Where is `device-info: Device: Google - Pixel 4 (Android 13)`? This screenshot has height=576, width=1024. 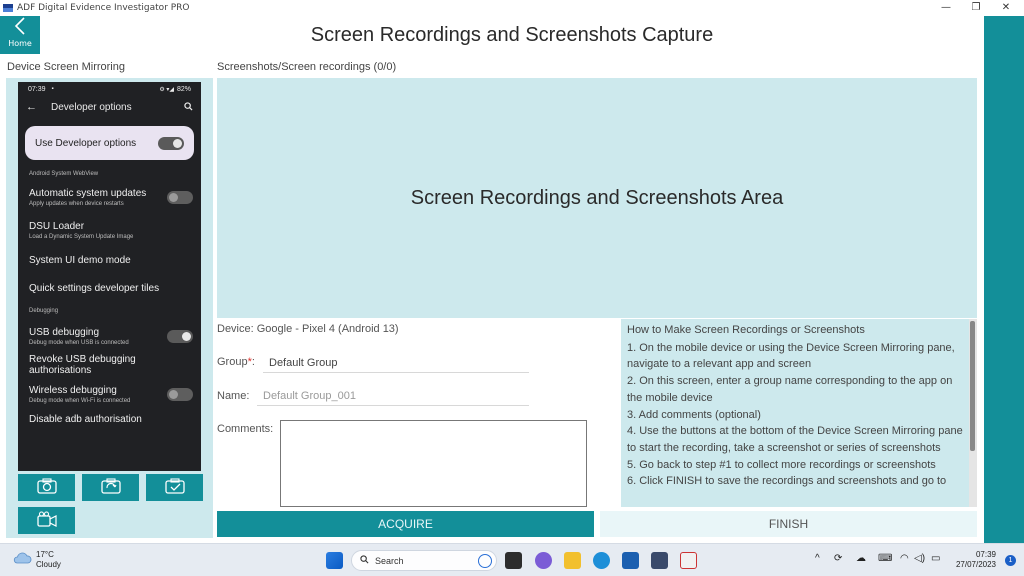 device-info: Device: Google - Pixel 4 (Android 13) is located at coordinates (308, 329).